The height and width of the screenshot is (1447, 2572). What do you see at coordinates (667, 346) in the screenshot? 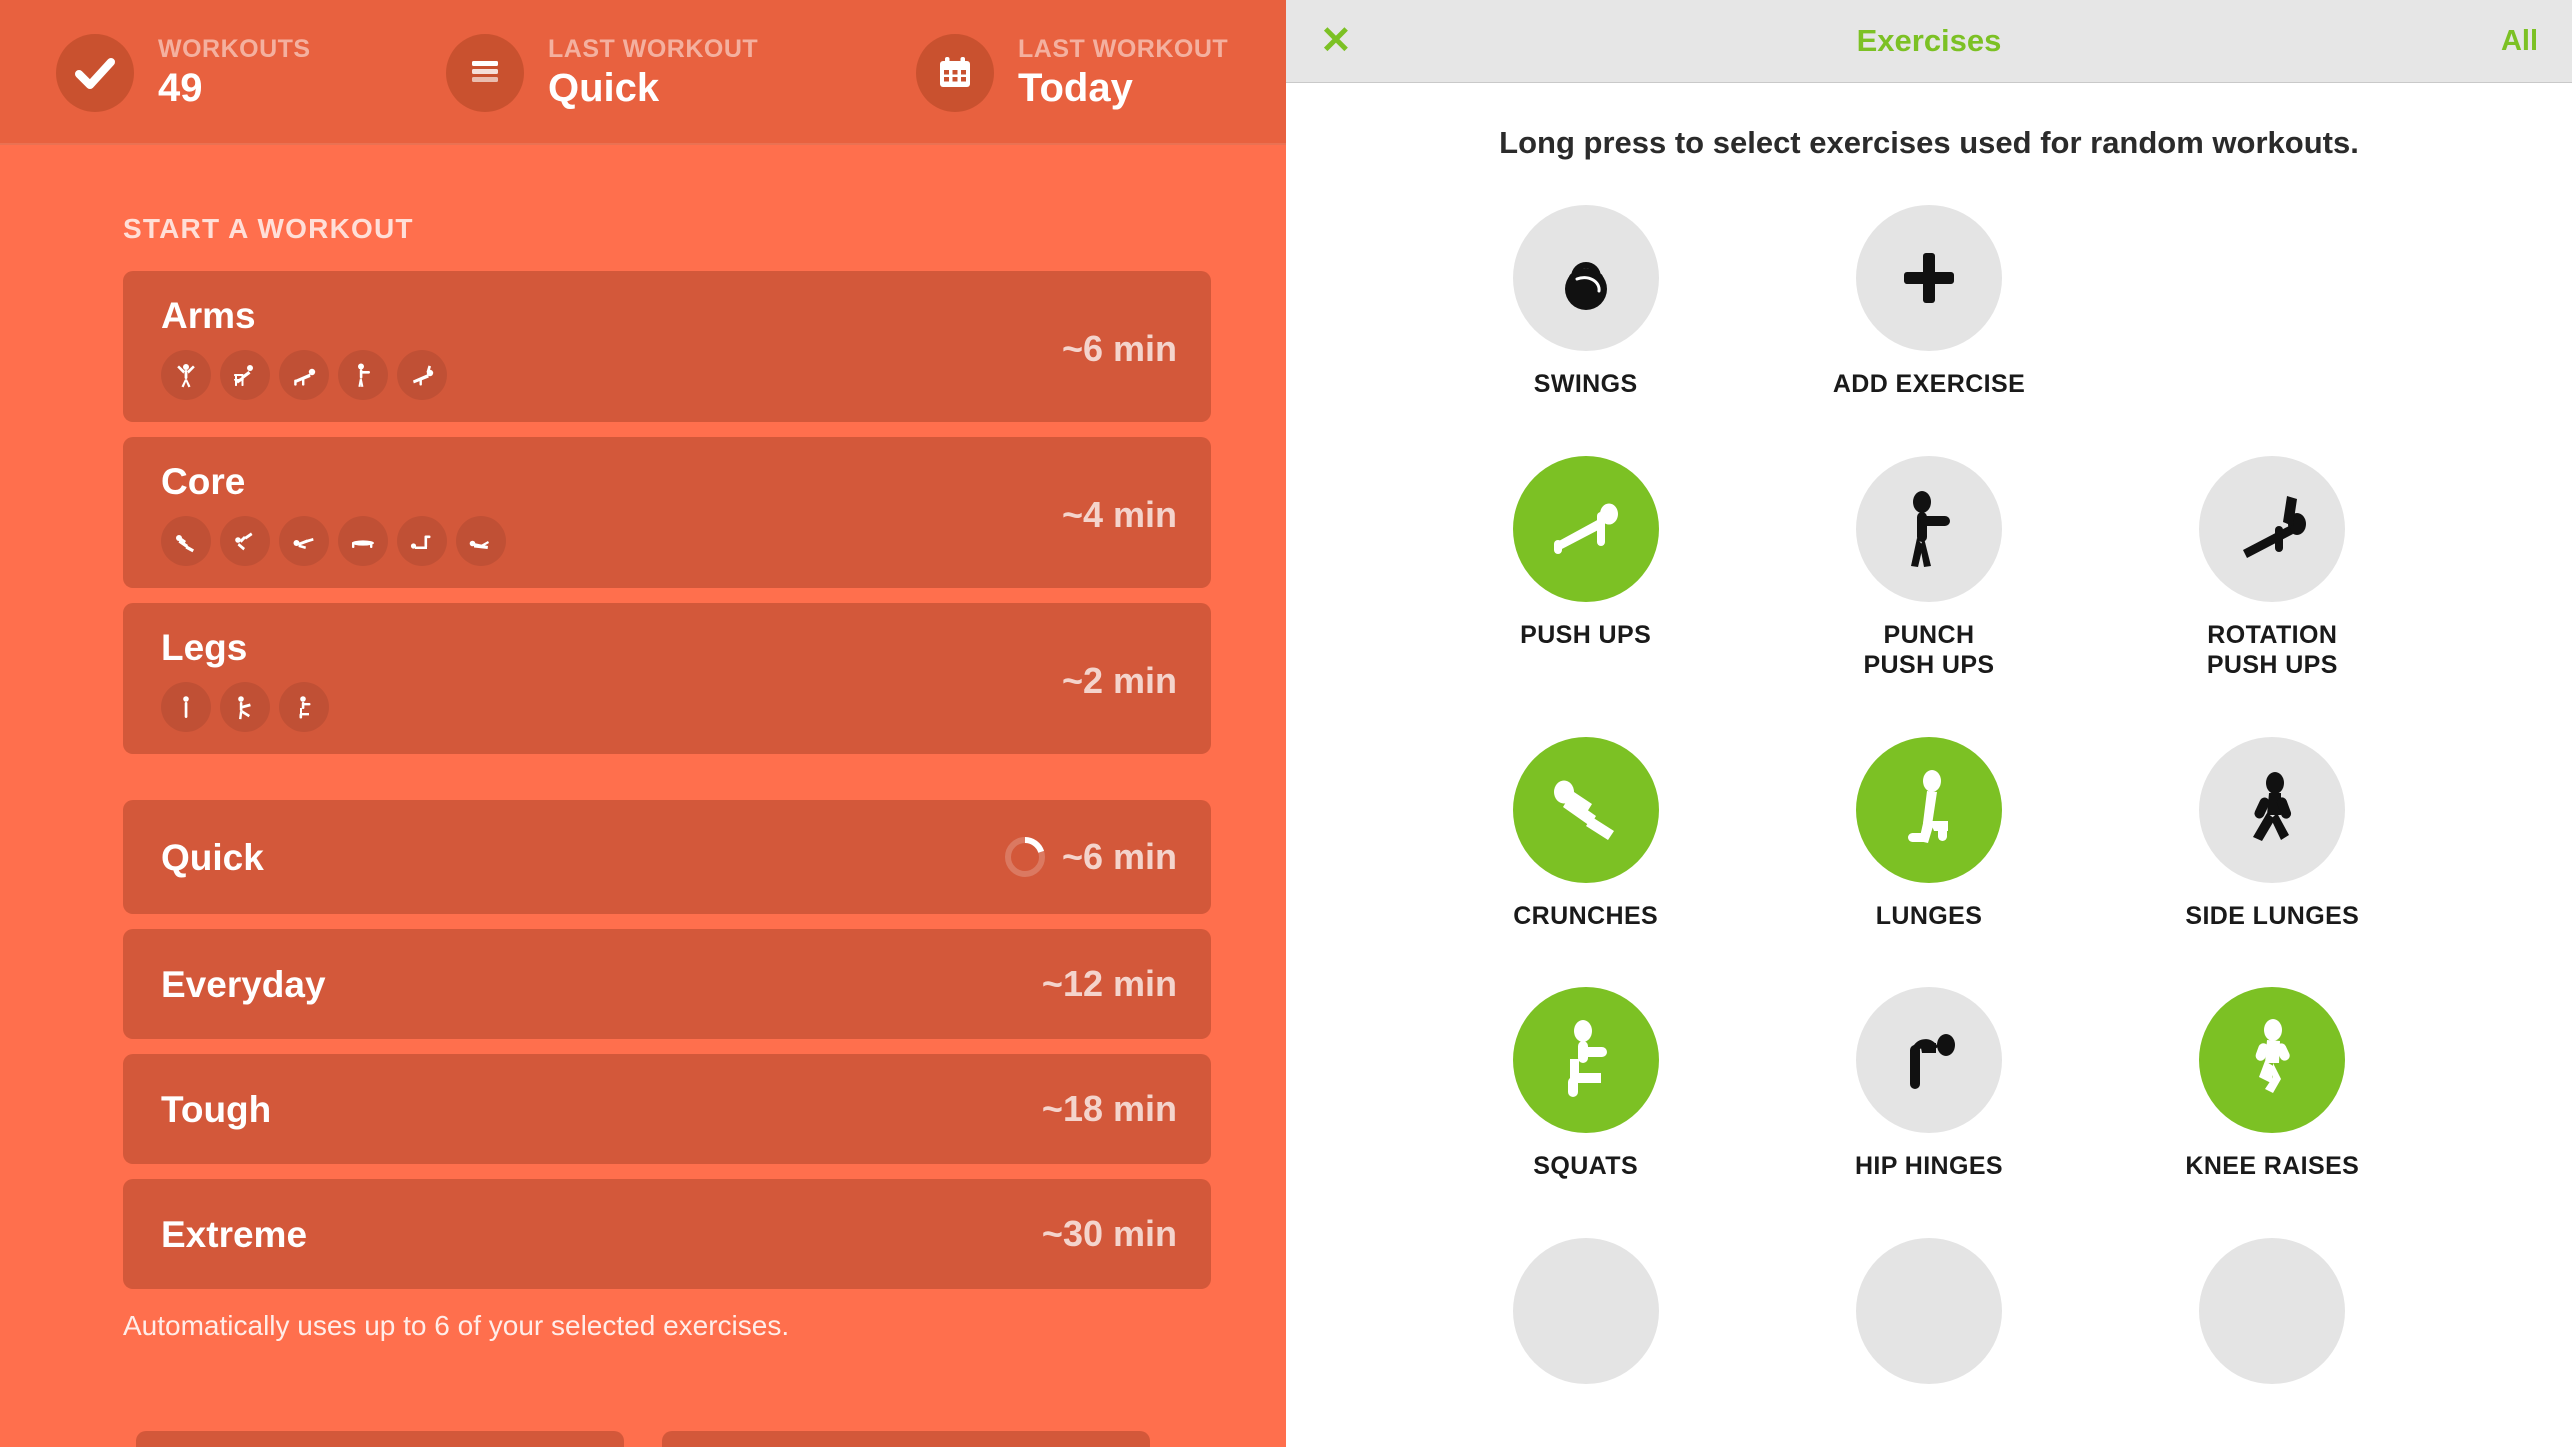
I see `workout-group-arms: Arms ~6 min` at bounding box center [667, 346].